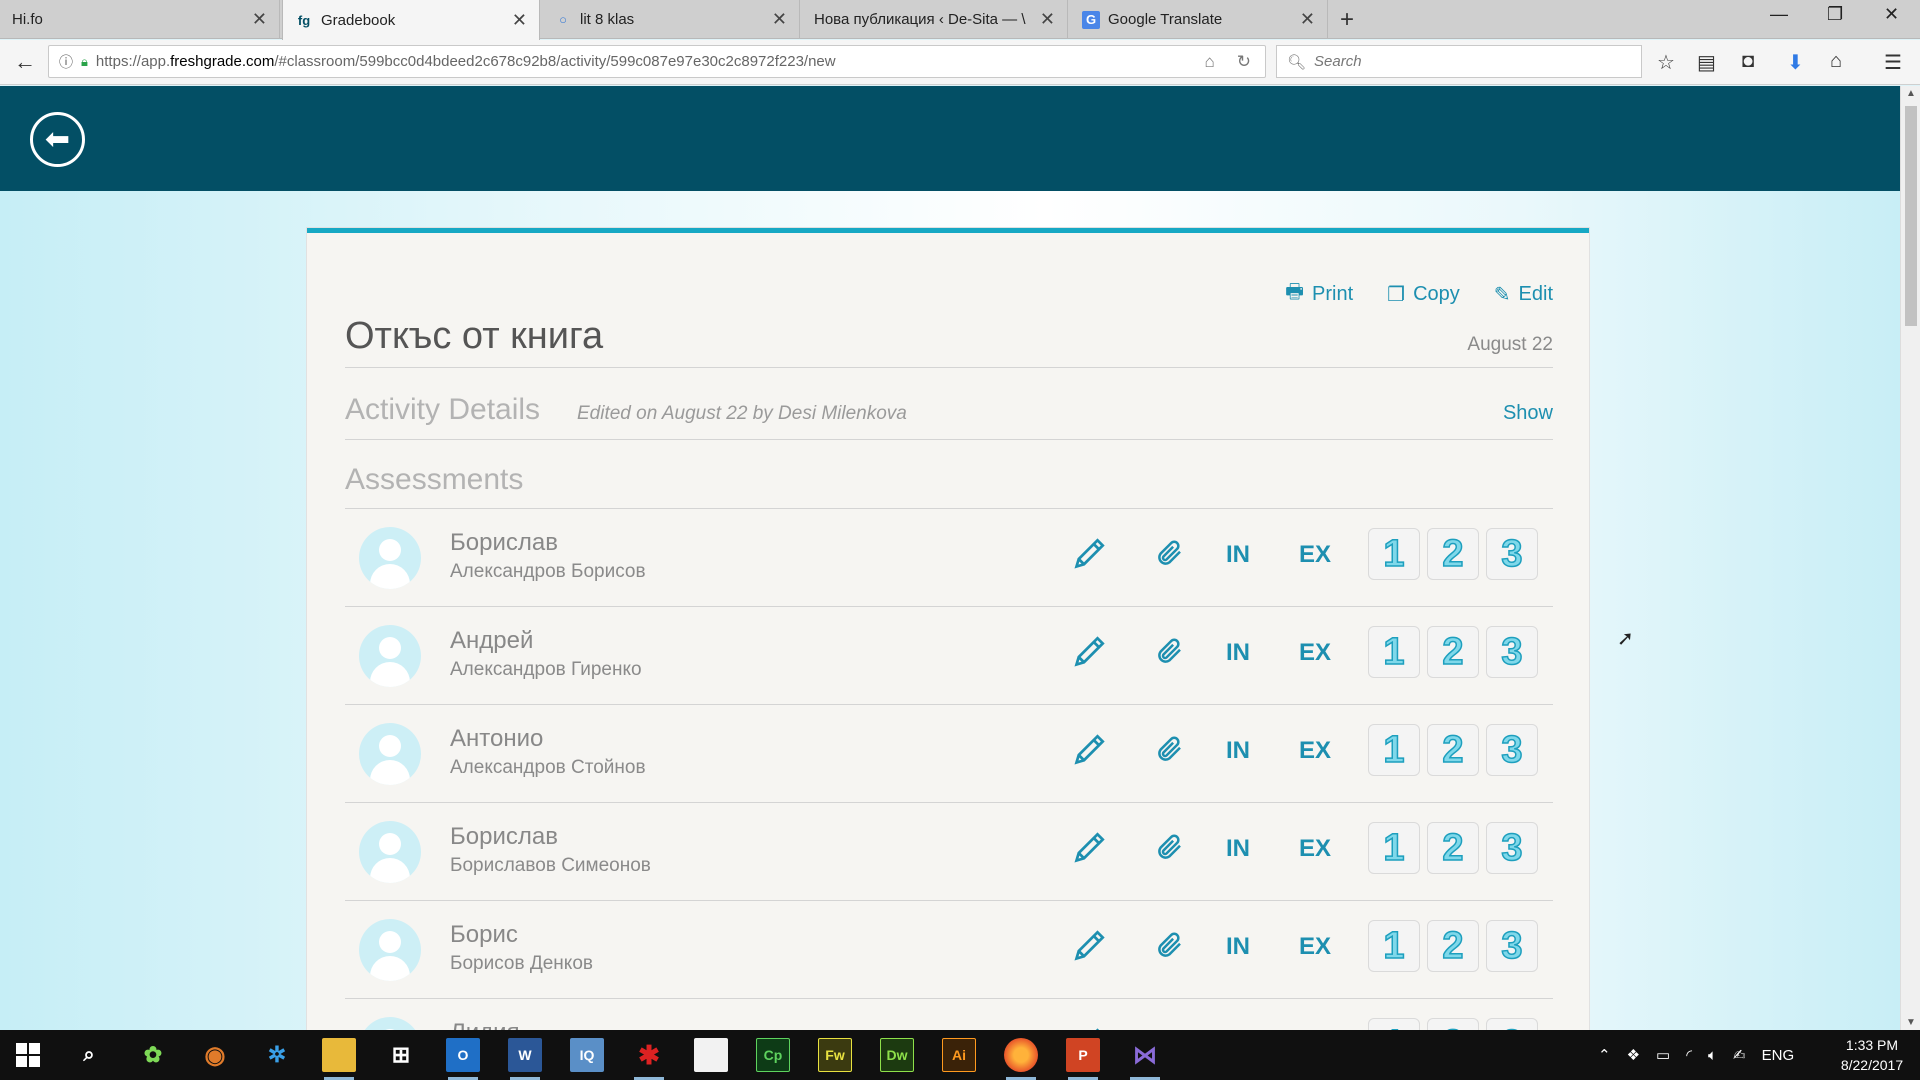  I want to click on reading-list-icon: ▤, so click(1706, 62).